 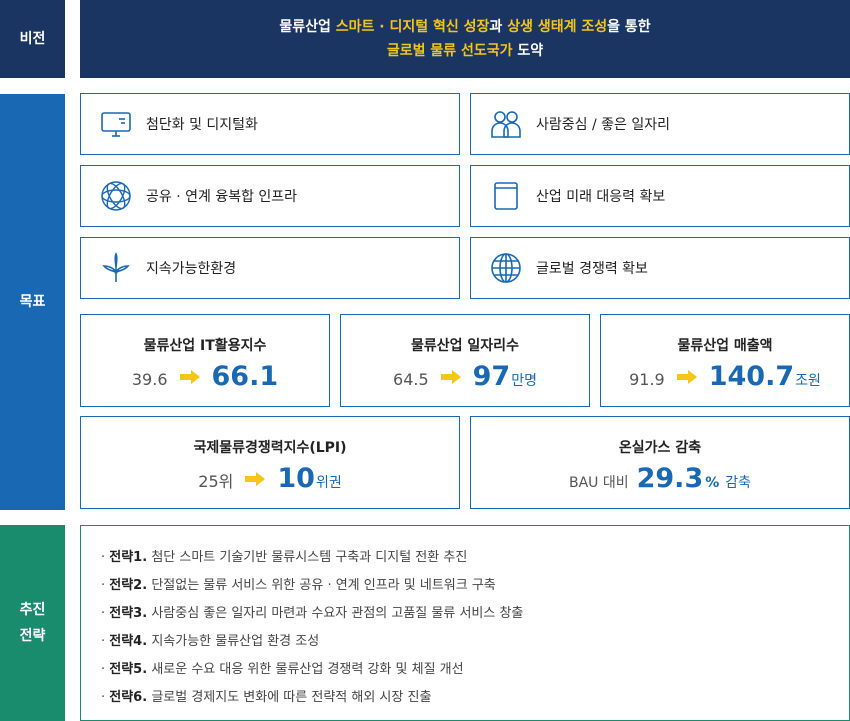 I want to click on people-icon, so click(x=506, y=124).